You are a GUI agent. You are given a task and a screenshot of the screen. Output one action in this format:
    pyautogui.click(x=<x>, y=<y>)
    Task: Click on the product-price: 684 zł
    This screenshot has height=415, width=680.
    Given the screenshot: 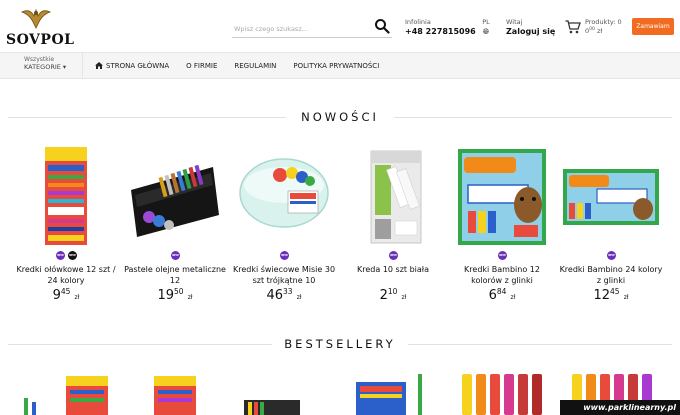 What is the action you would take?
    pyautogui.click(x=502, y=295)
    